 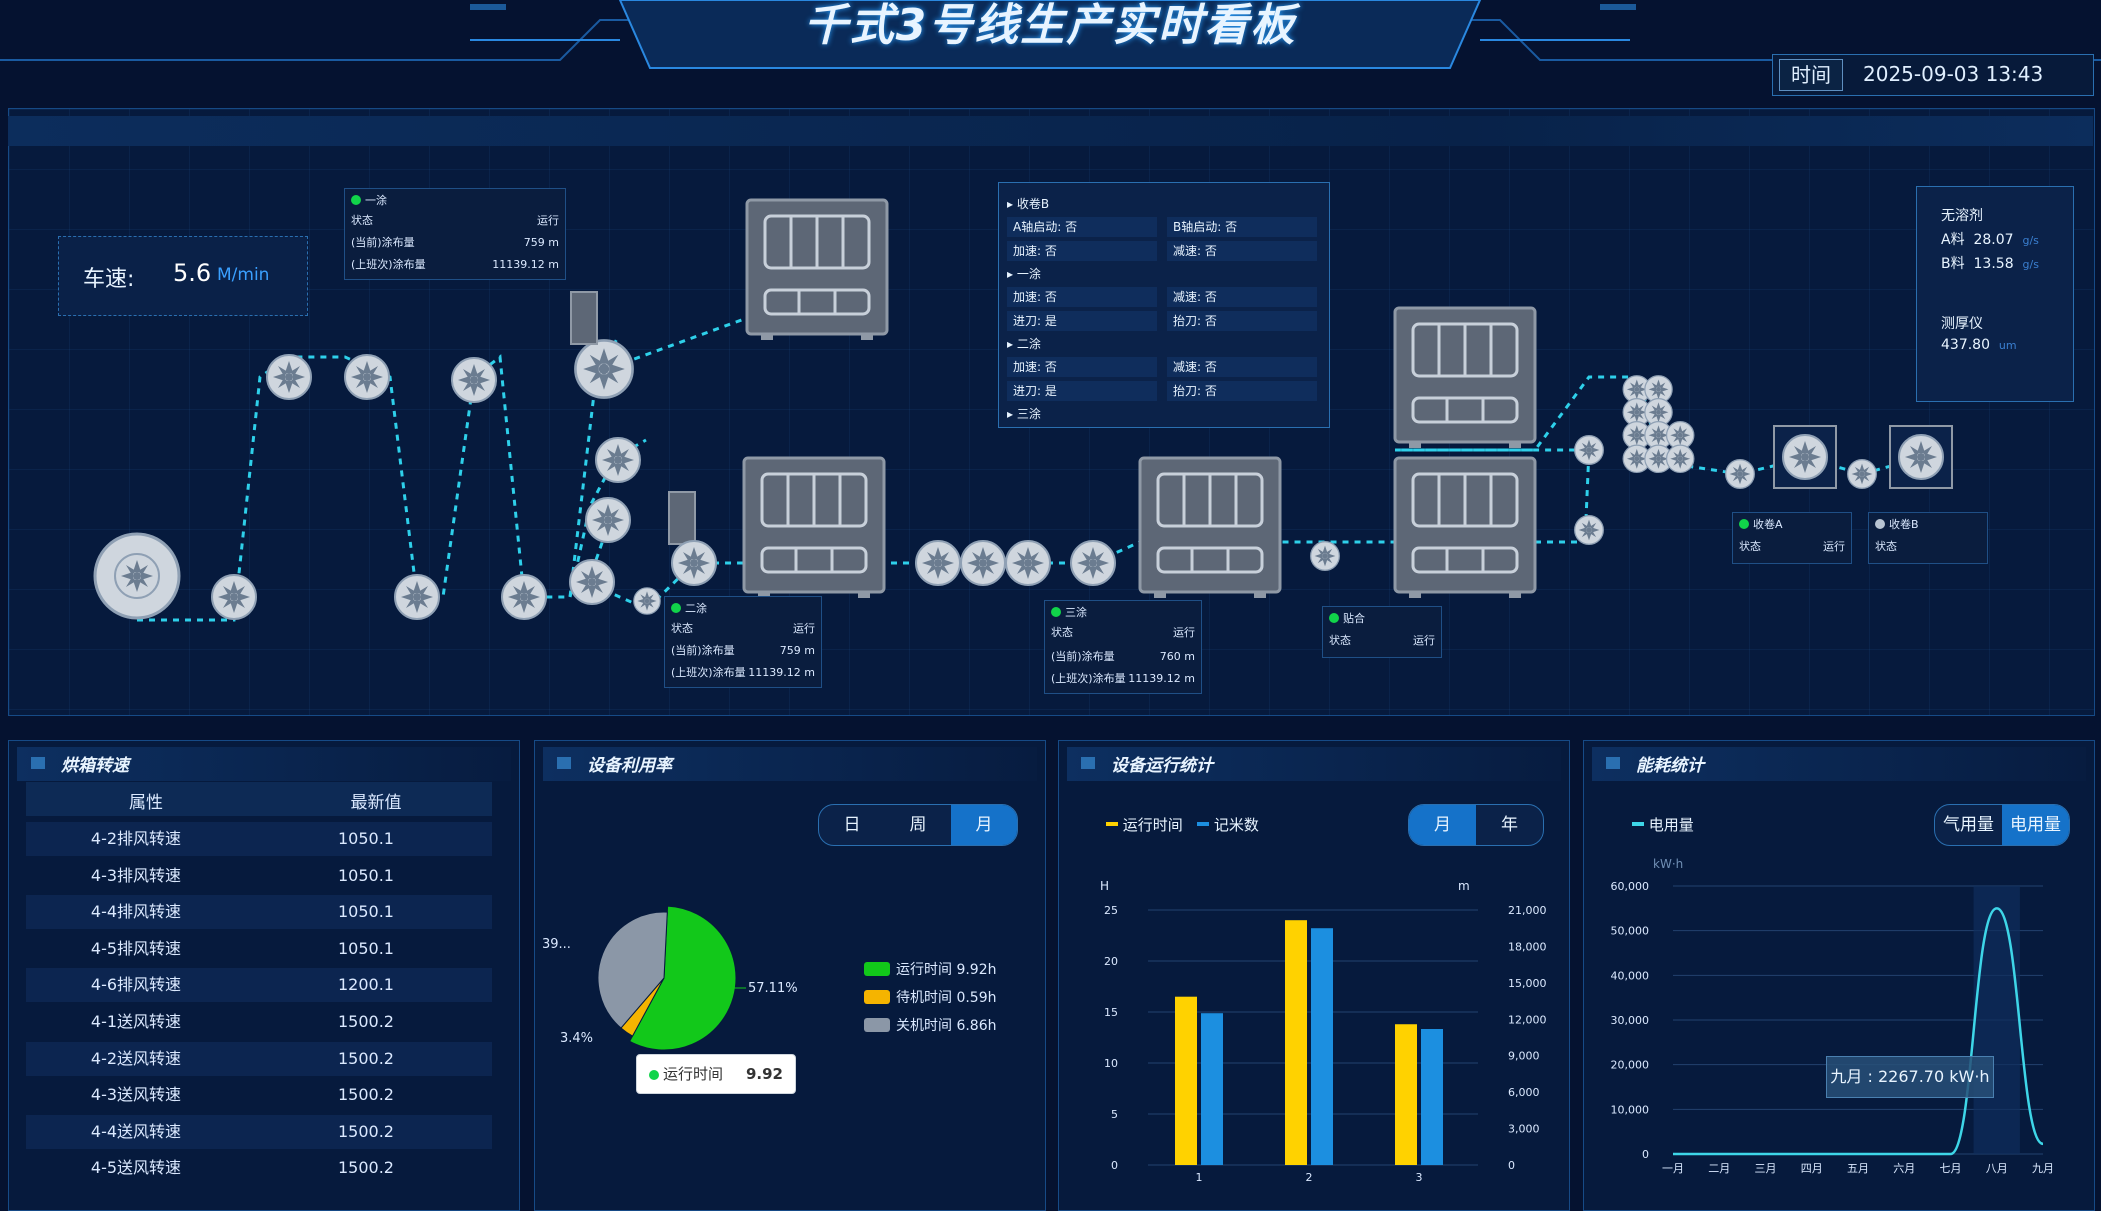 I want to click on thickness-gauge-value: 437.80 um, so click(x=1979, y=345).